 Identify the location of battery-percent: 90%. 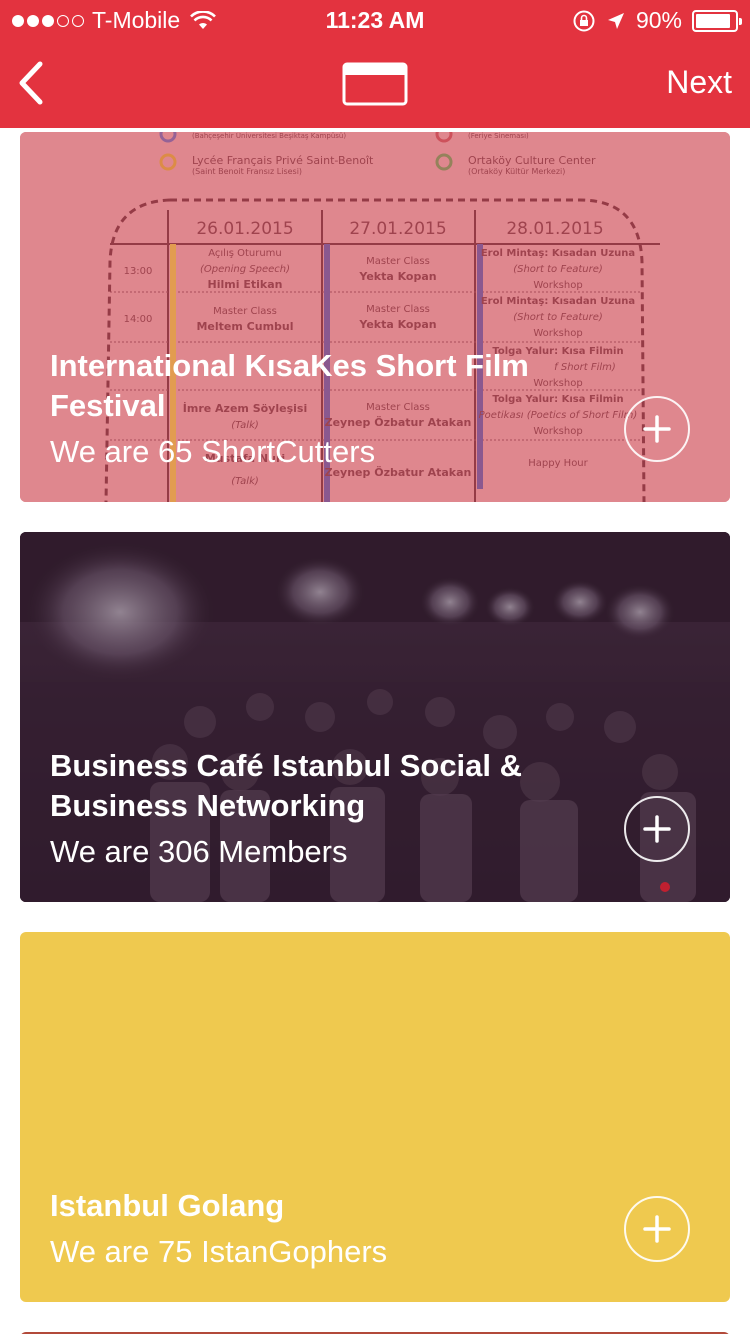
(658, 20).